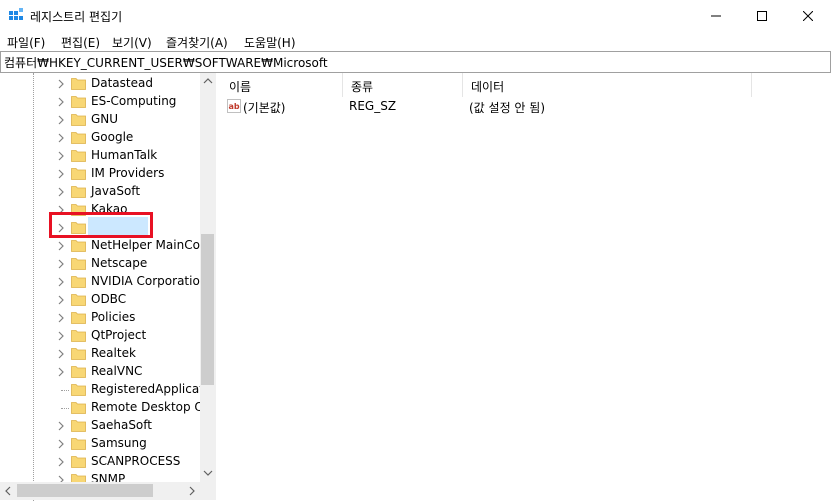 This screenshot has height=503, width=831. What do you see at coordinates (16, 14) in the screenshot?
I see `registry-editor-app-icon` at bounding box center [16, 14].